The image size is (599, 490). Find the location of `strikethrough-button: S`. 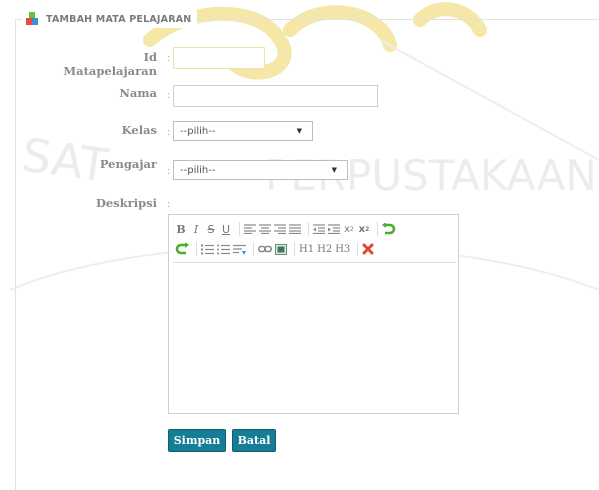

strikethrough-button: S is located at coordinates (211, 229).